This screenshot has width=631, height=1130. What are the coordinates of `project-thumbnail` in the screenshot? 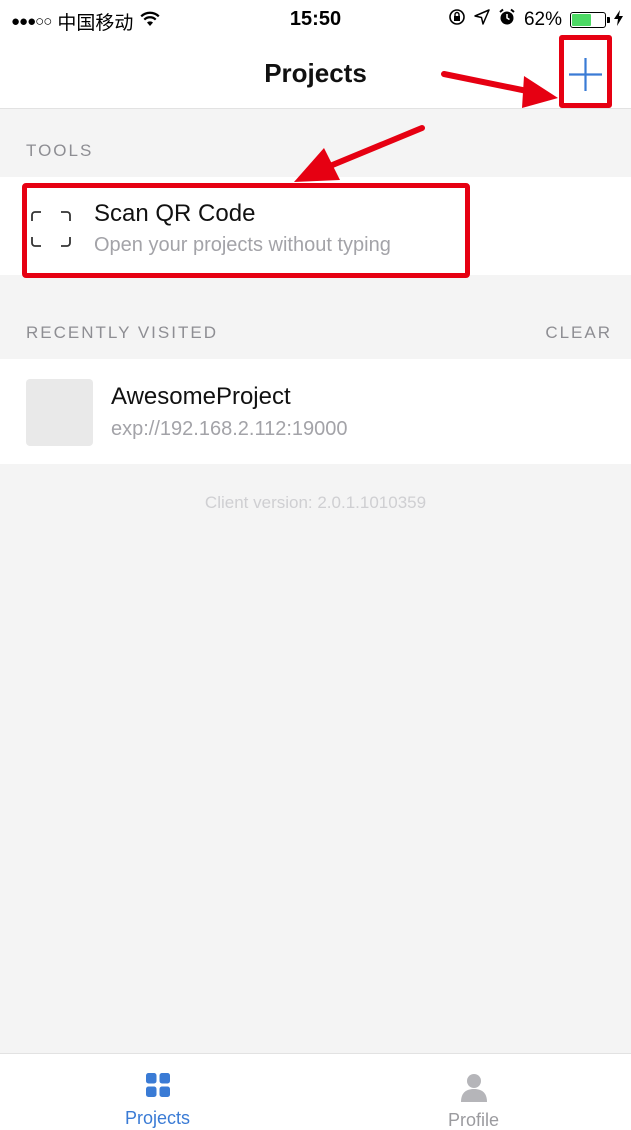 It's located at (59, 412).